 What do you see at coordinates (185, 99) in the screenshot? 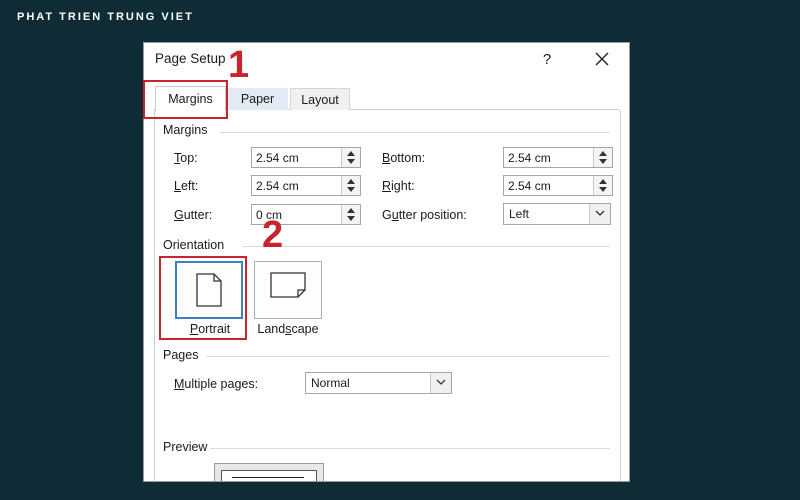
I see `annotation-box-margins-tab` at bounding box center [185, 99].